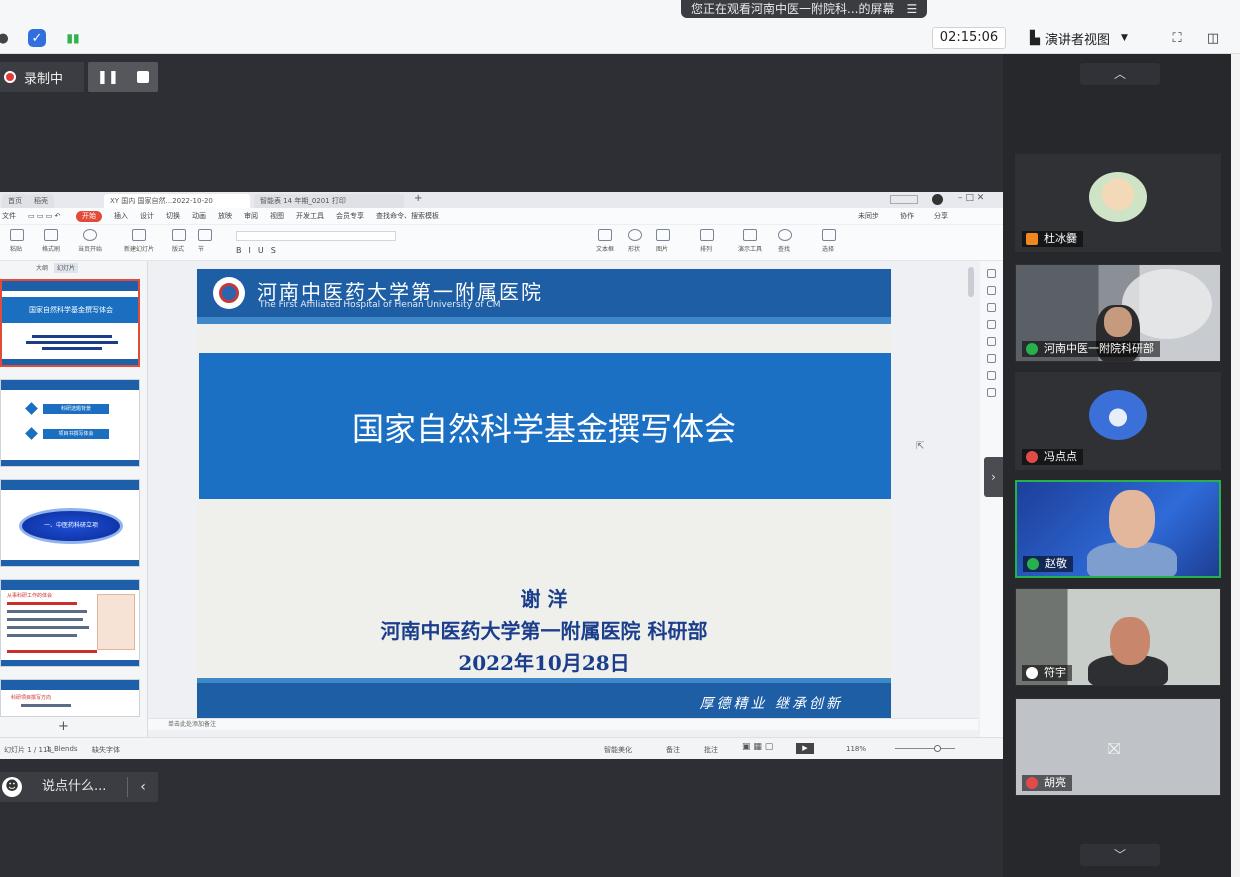  What do you see at coordinates (829, 241) in the screenshot?
I see `ribbon-select: 选择` at bounding box center [829, 241].